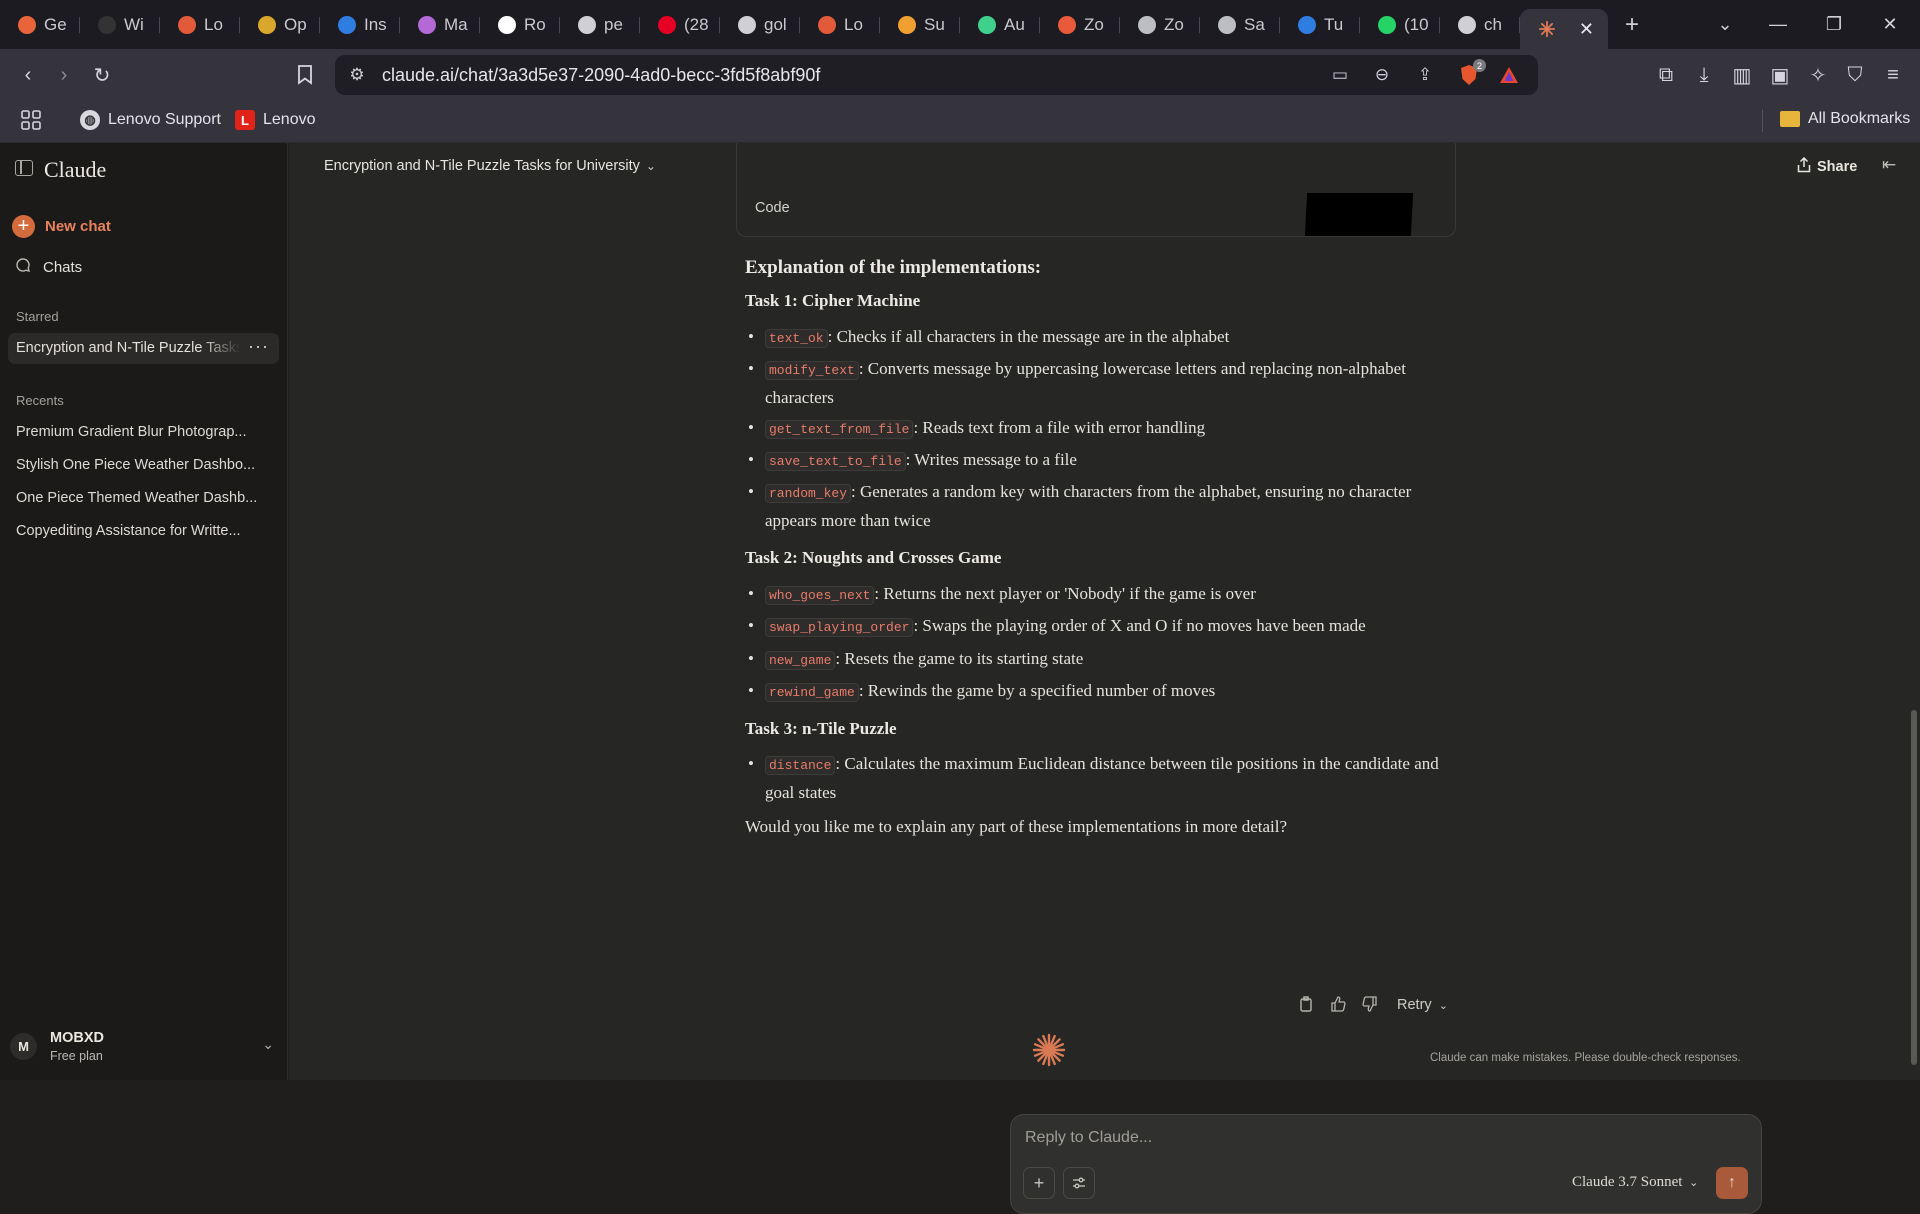  I want to click on reply-input, so click(1325, 1138).